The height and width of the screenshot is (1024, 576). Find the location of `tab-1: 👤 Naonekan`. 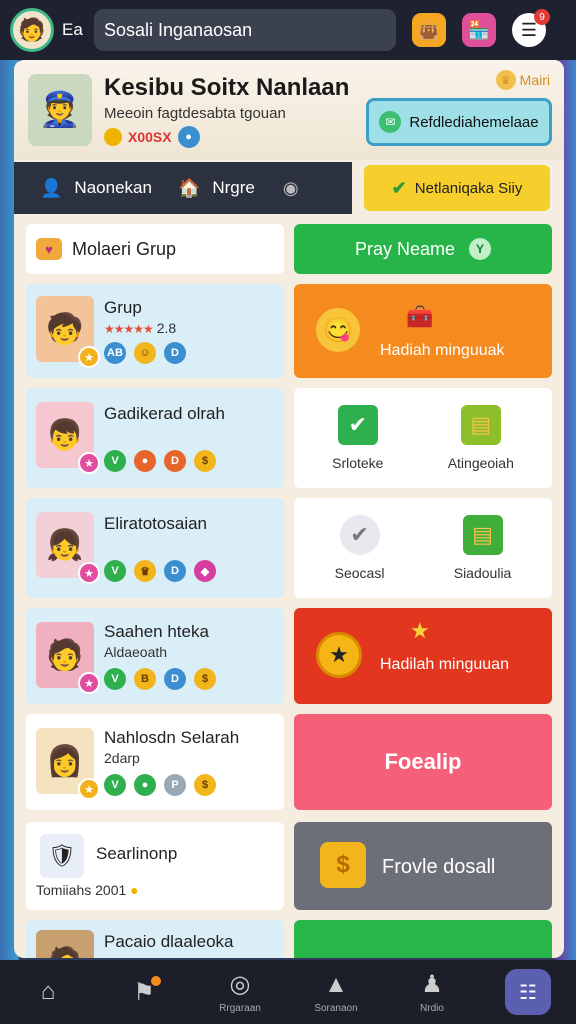

tab-1: 👤 Naonekan is located at coordinates (83, 188).